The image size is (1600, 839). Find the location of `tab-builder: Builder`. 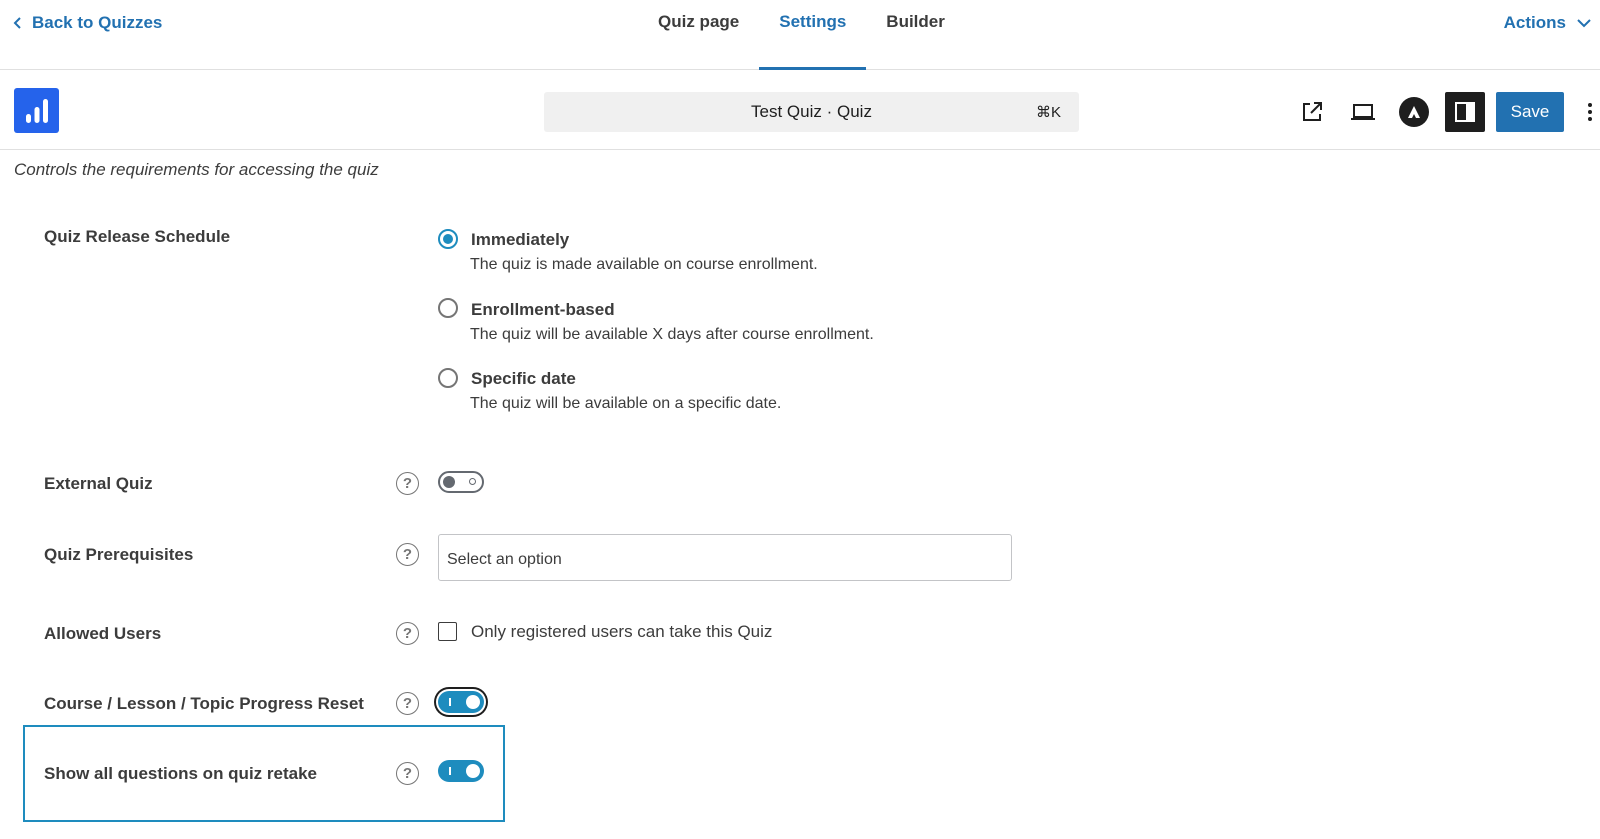

tab-builder: Builder is located at coordinates (915, 35).